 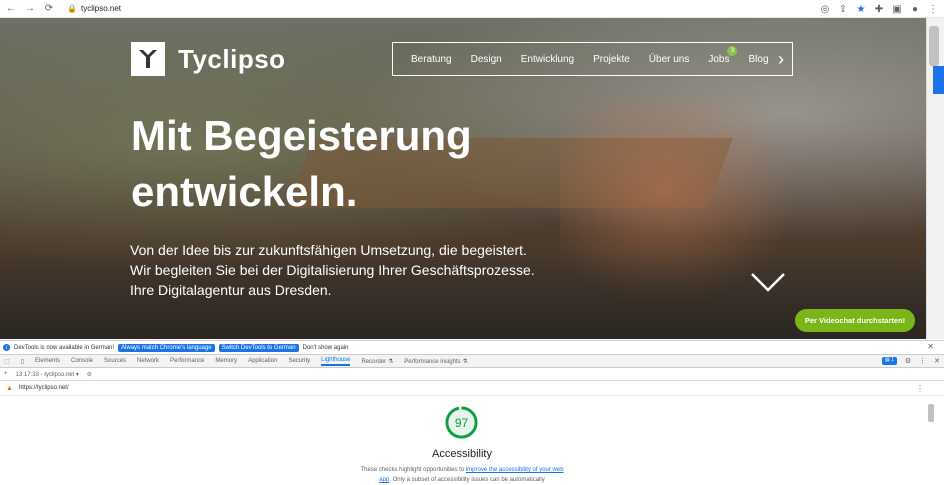 What do you see at coordinates (148, 361) in the screenshot?
I see `tab-network: Network` at bounding box center [148, 361].